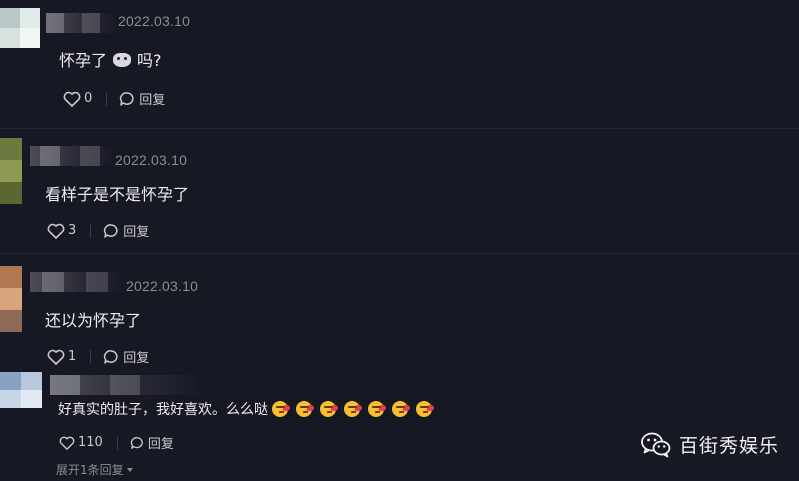 The width and height of the screenshot is (799, 481). I want to click on comment-actions: 3 回复, so click(98, 230).